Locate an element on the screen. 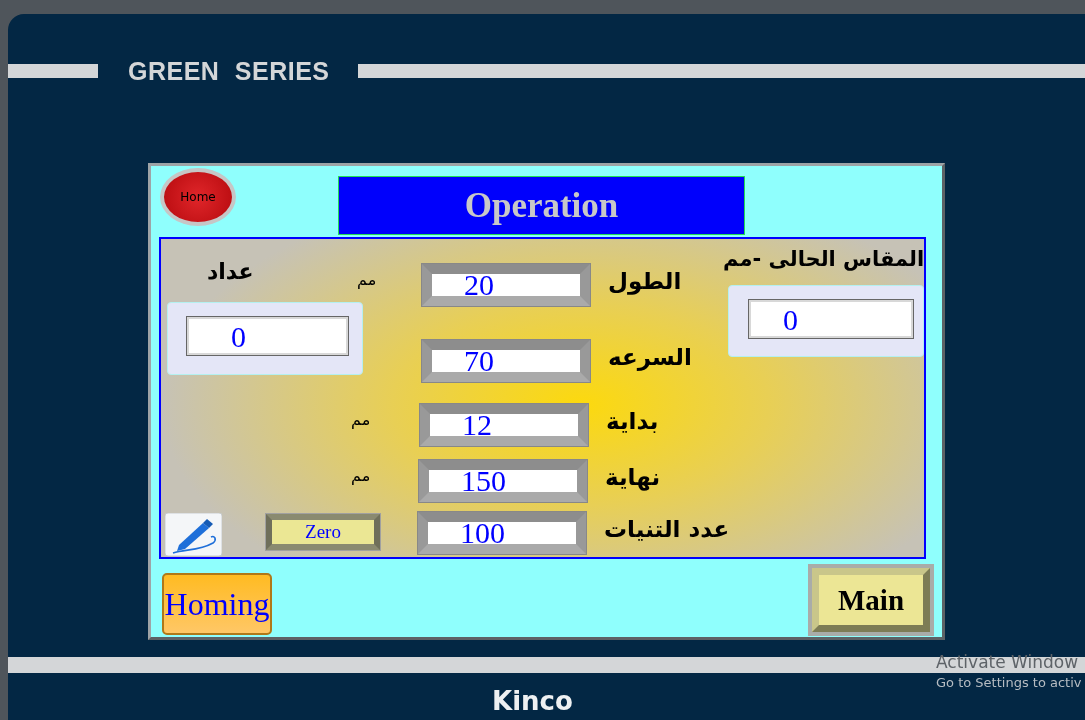 This screenshot has width=1085, height=720. parameter-label: عدد التنيات is located at coordinates (667, 529).